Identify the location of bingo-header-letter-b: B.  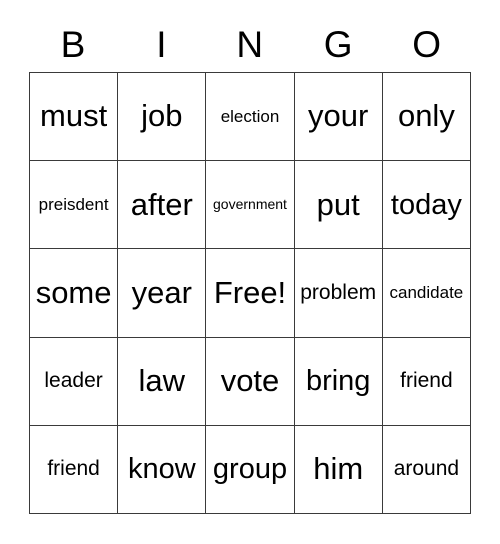
(73, 44).